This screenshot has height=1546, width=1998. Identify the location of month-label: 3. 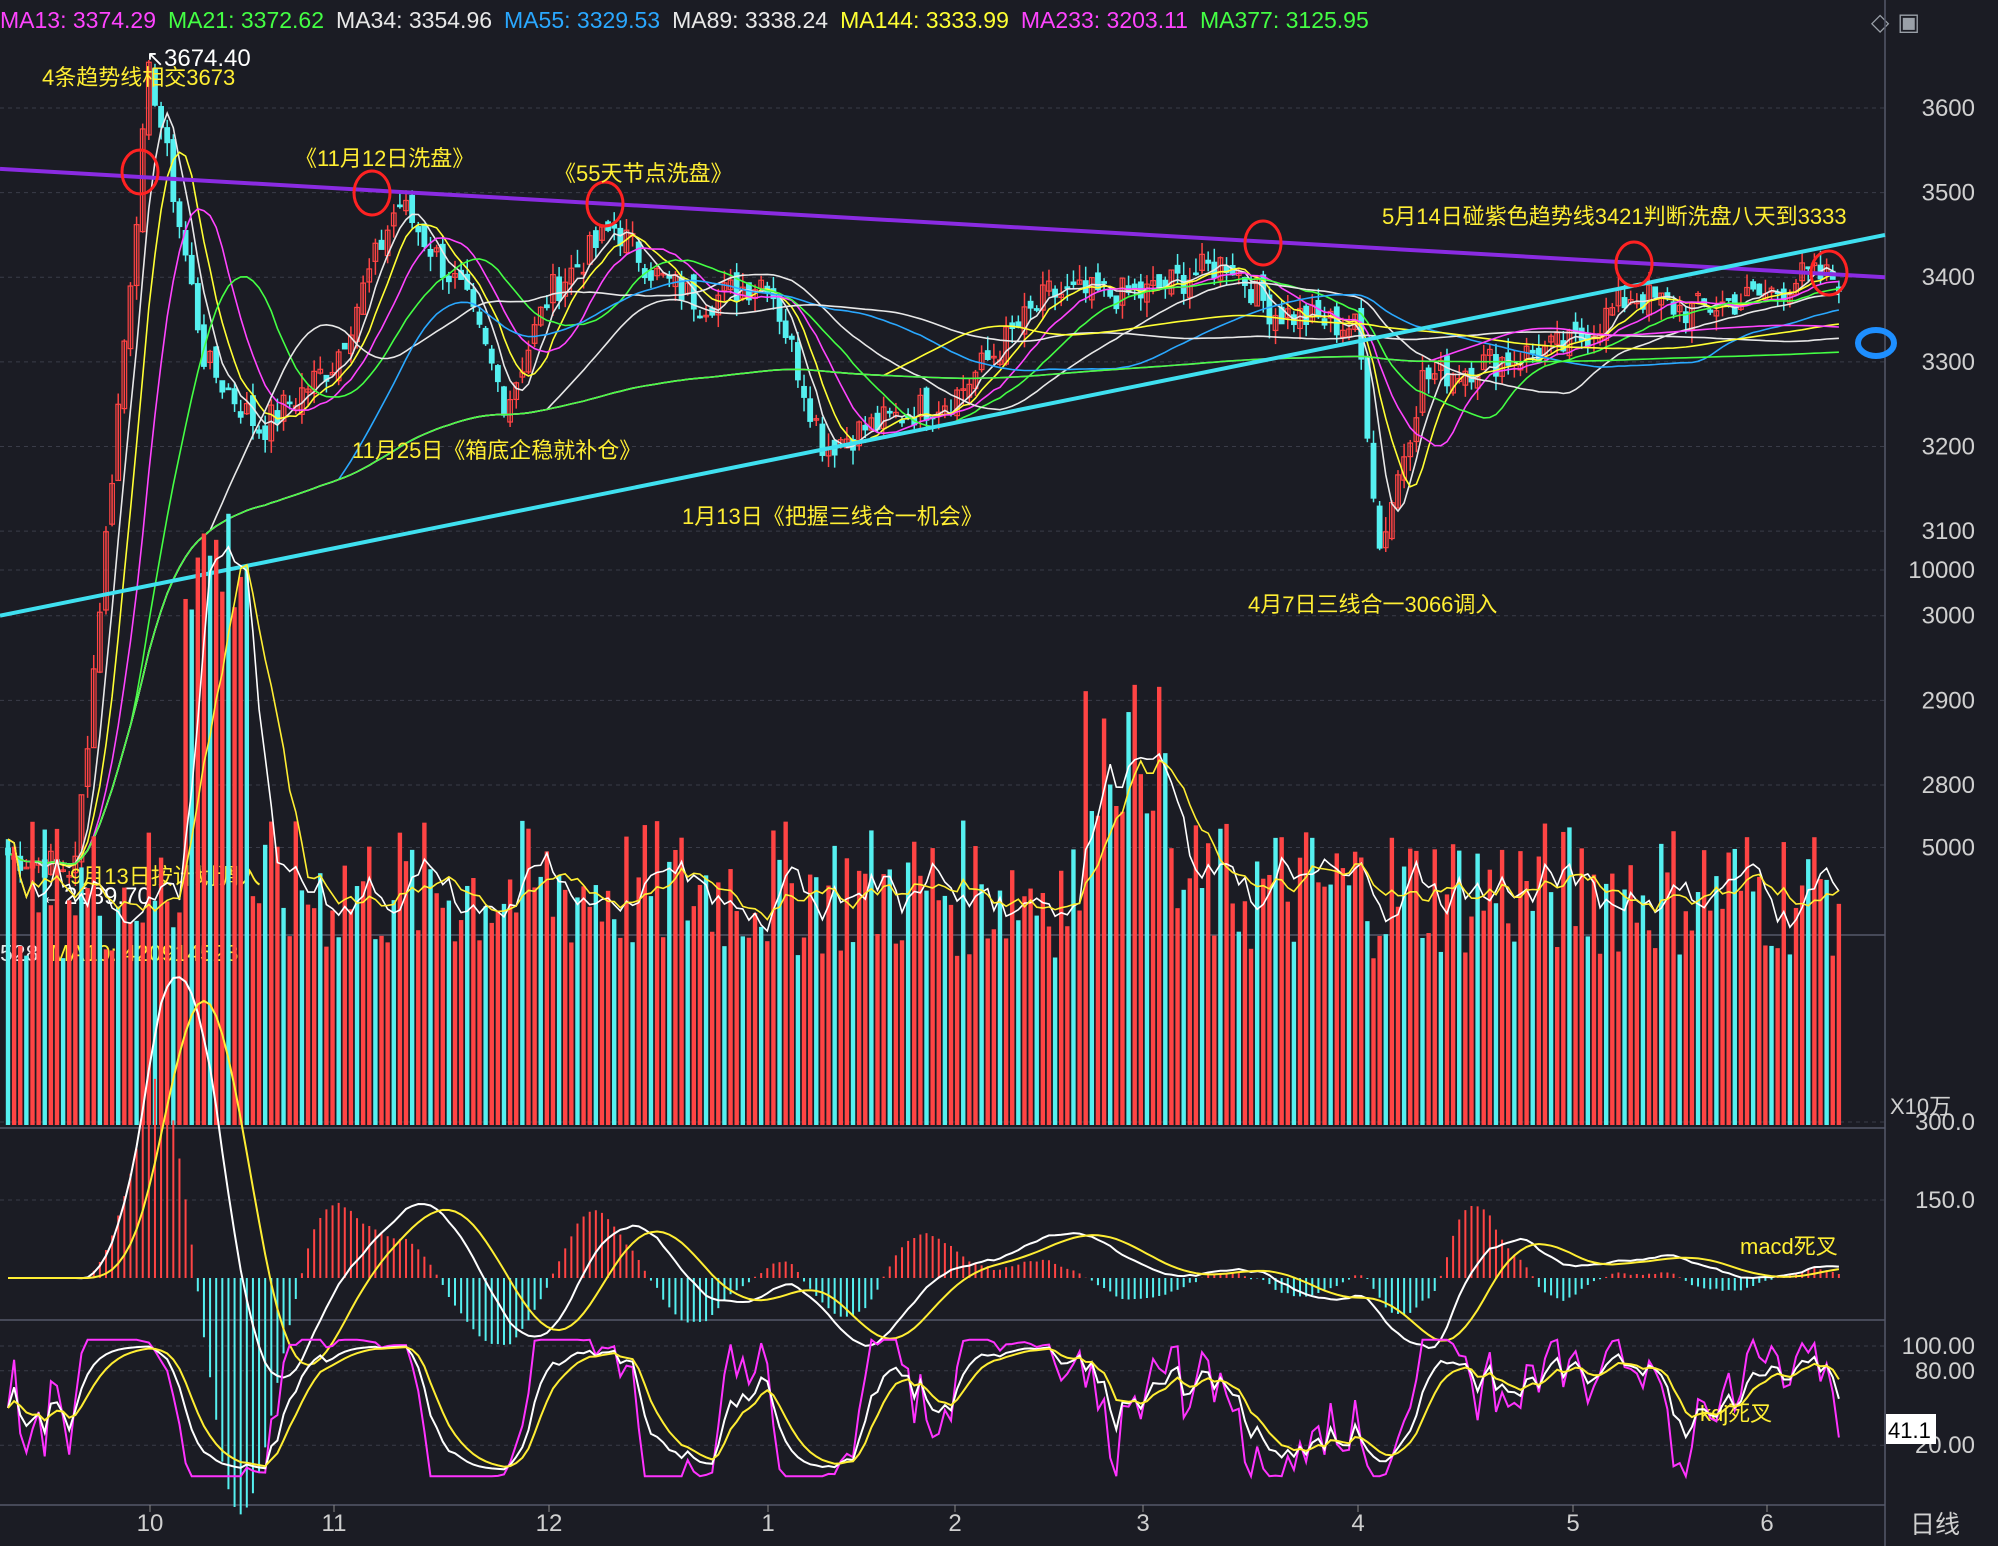
(1142, 1523).